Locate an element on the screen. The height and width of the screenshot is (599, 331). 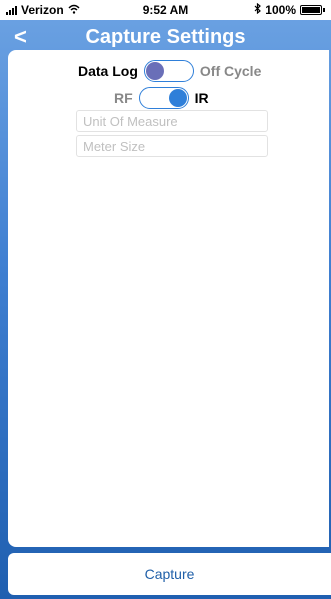
capture-button-label: Capture is located at coordinates (169, 574).